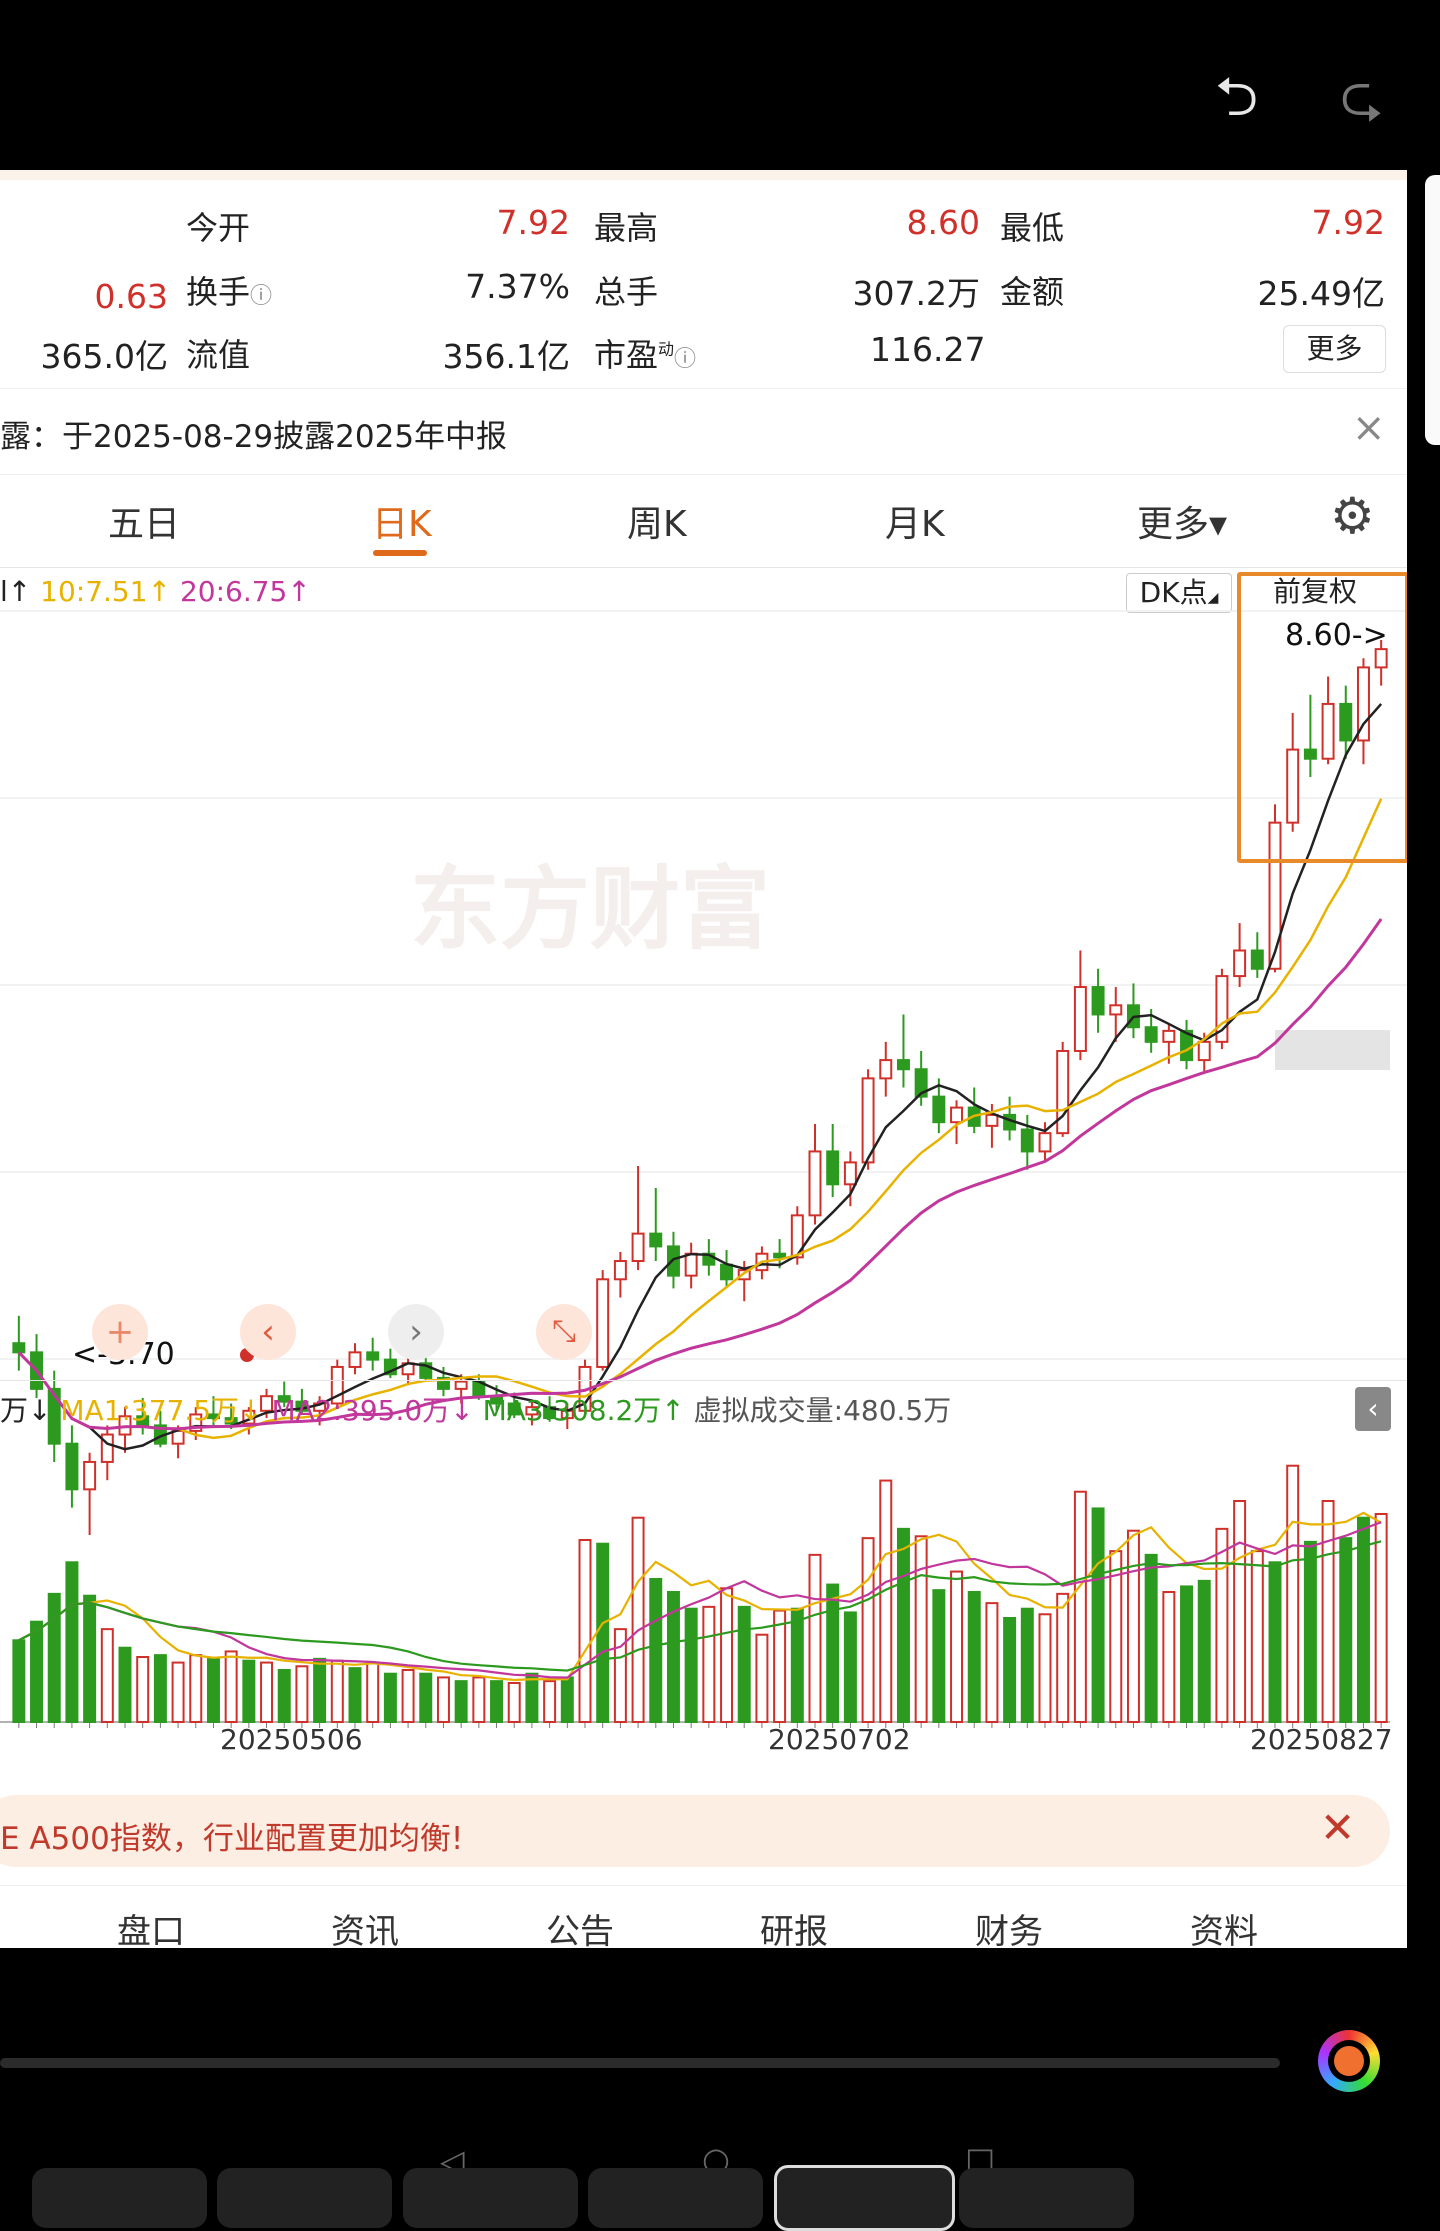  What do you see at coordinates (1352, 516) in the screenshot?
I see `gear-icon: ⚙` at bounding box center [1352, 516].